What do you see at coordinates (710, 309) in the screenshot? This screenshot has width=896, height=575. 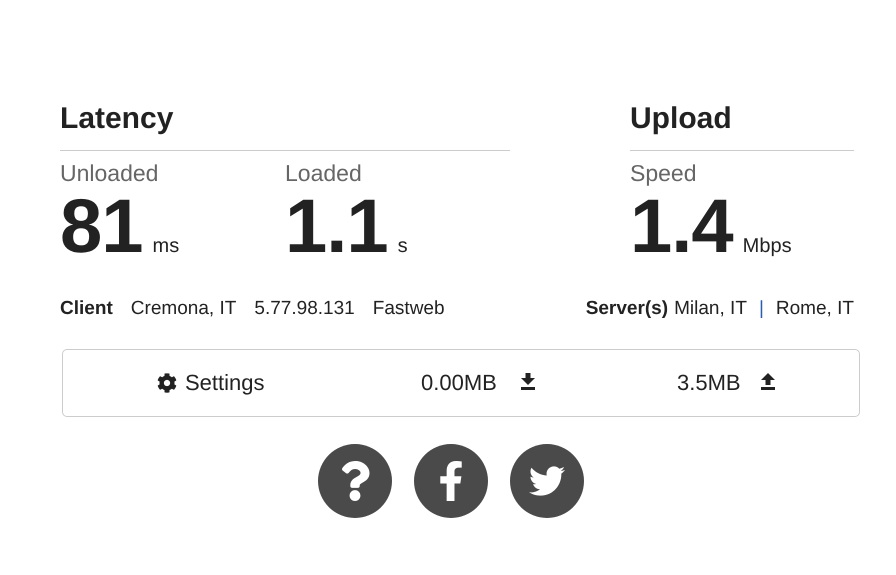 I see `server-name: Milan, IT` at bounding box center [710, 309].